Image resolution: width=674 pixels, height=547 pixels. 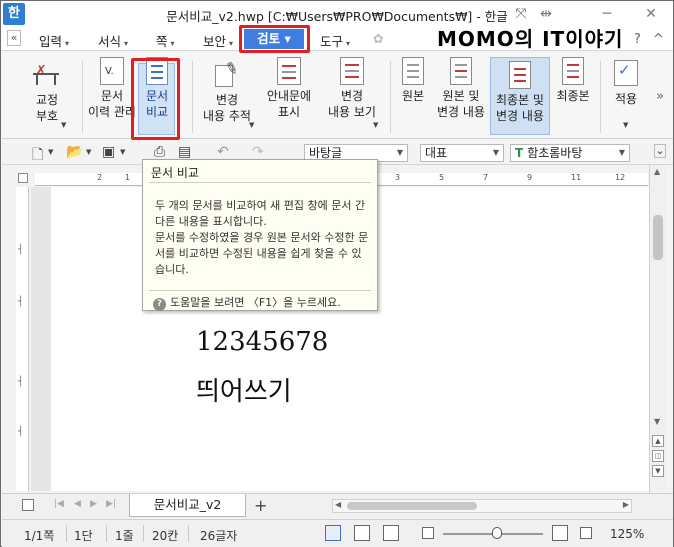 I want to click on vertical-scrollbar: ▲ ▼ ▲ ◫ ▼, so click(x=657, y=329).